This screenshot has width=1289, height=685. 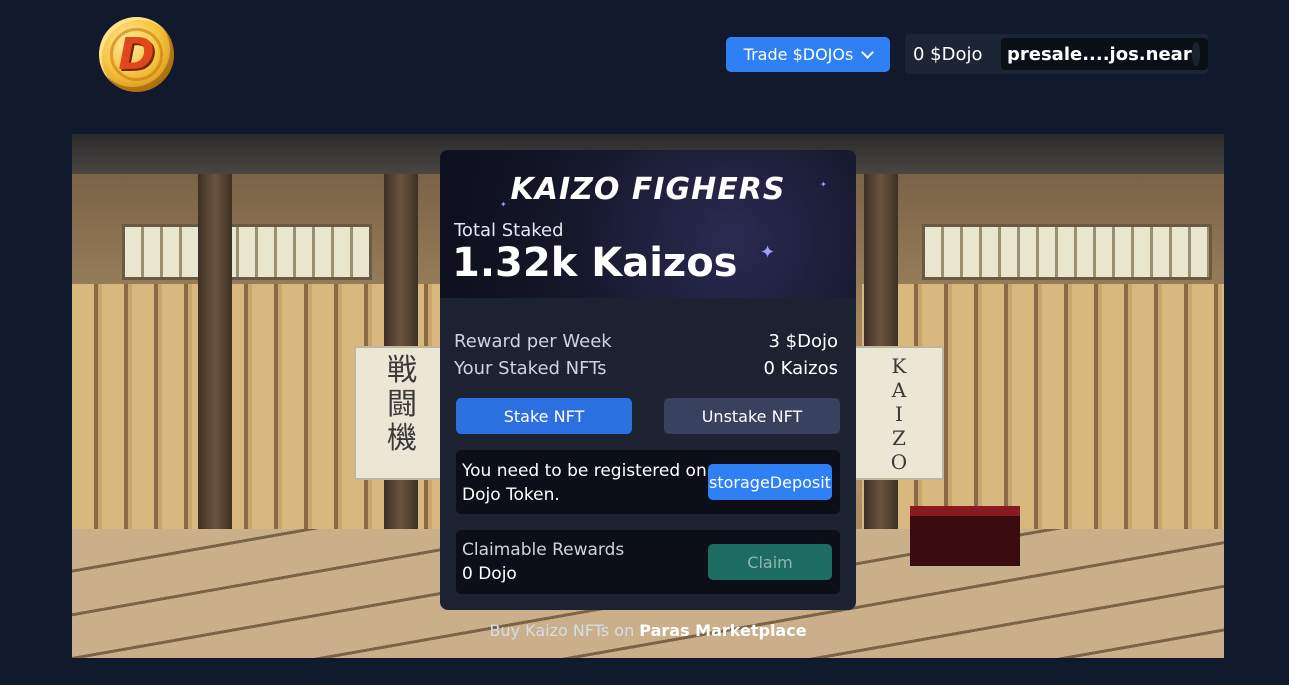 I want to click on your-staked-label: Your Staked NFTs, so click(x=530, y=368).